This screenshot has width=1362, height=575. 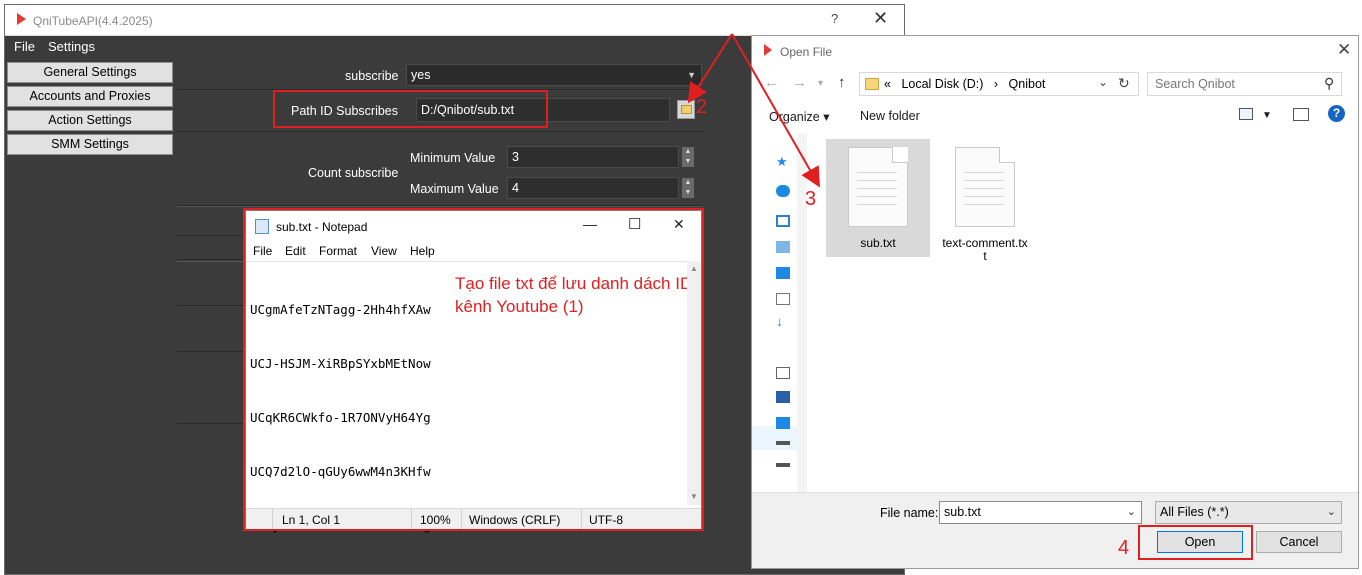 What do you see at coordinates (1040, 512) in the screenshot?
I see `file-name-input: sub.txt ⌄` at bounding box center [1040, 512].